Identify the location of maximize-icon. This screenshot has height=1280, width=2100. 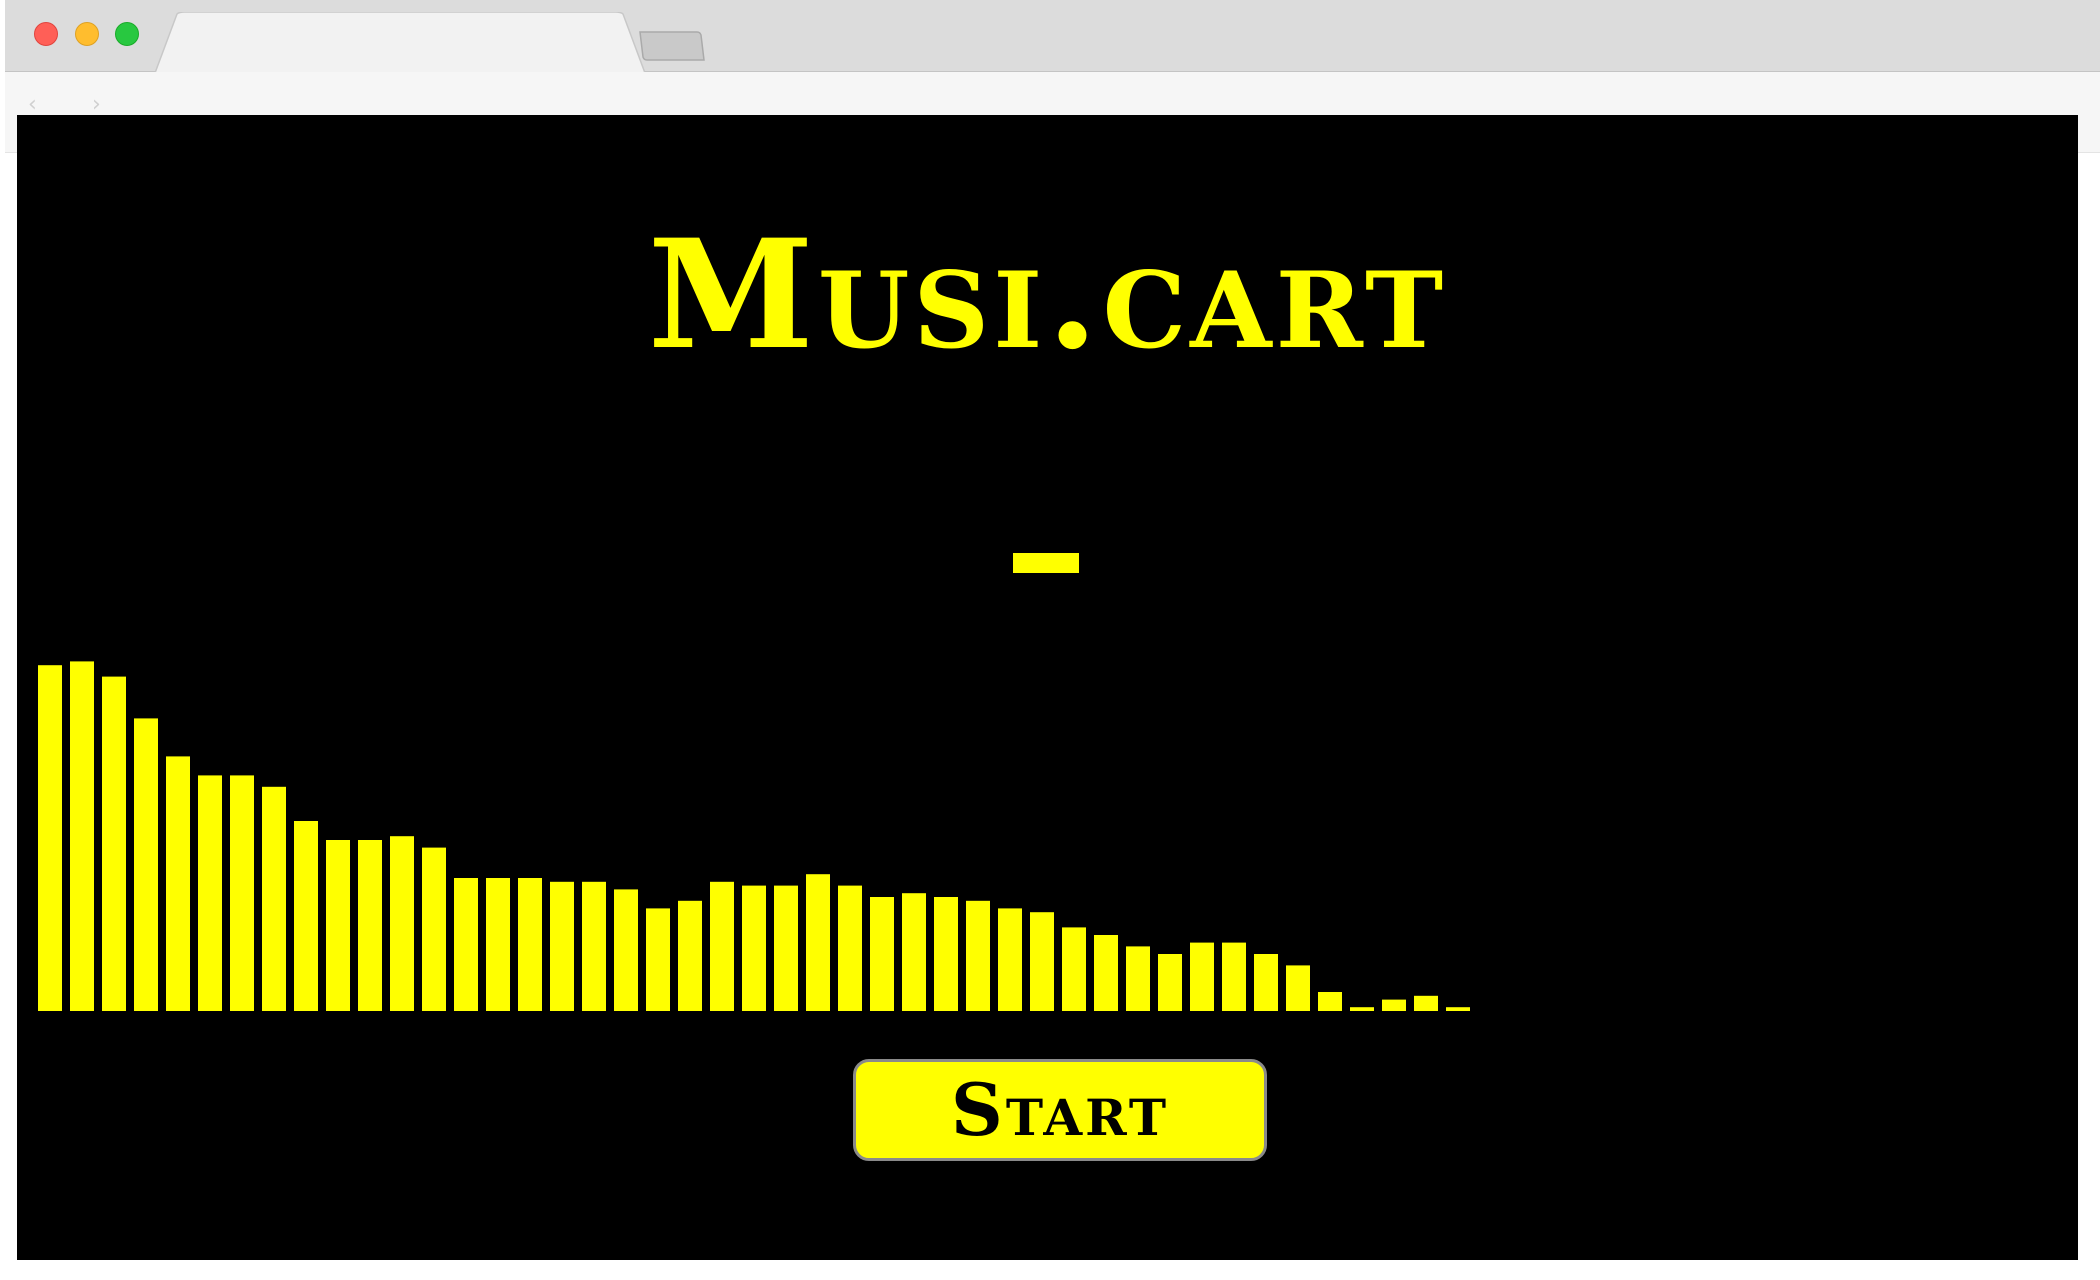
(127, 34).